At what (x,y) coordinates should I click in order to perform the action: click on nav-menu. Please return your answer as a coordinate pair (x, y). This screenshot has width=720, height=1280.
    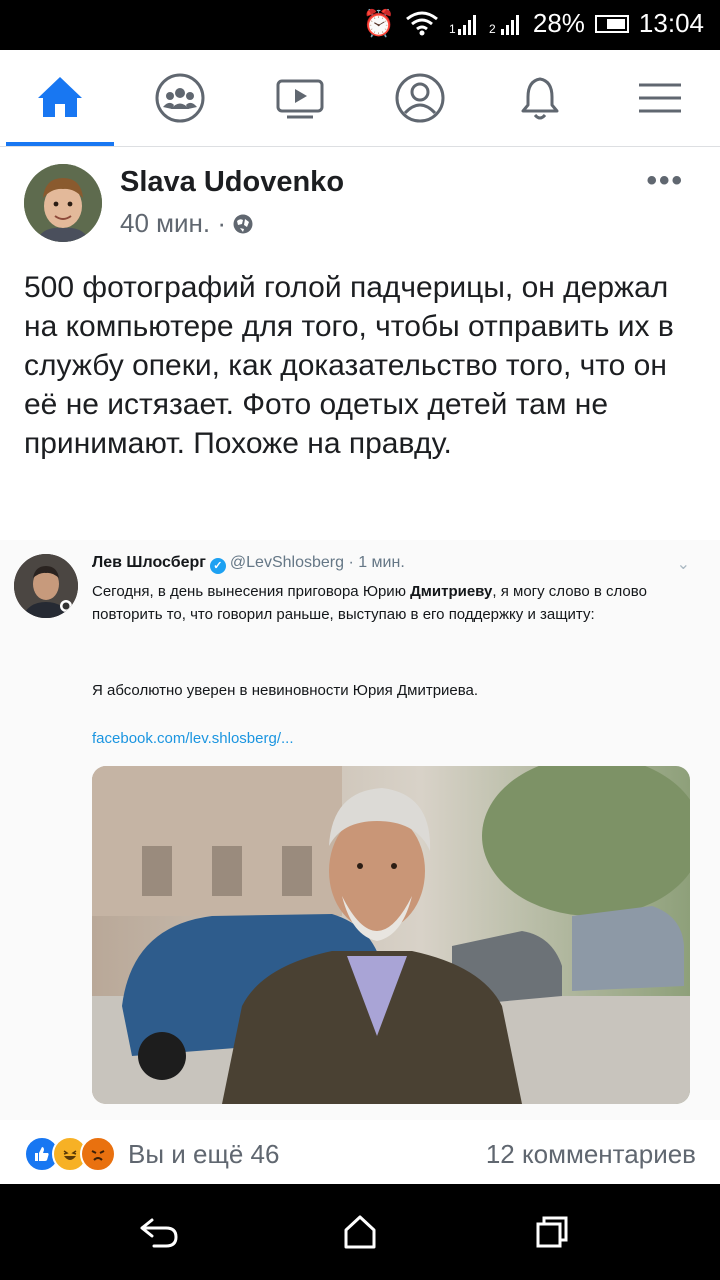
    Looking at the image, I should click on (660, 98).